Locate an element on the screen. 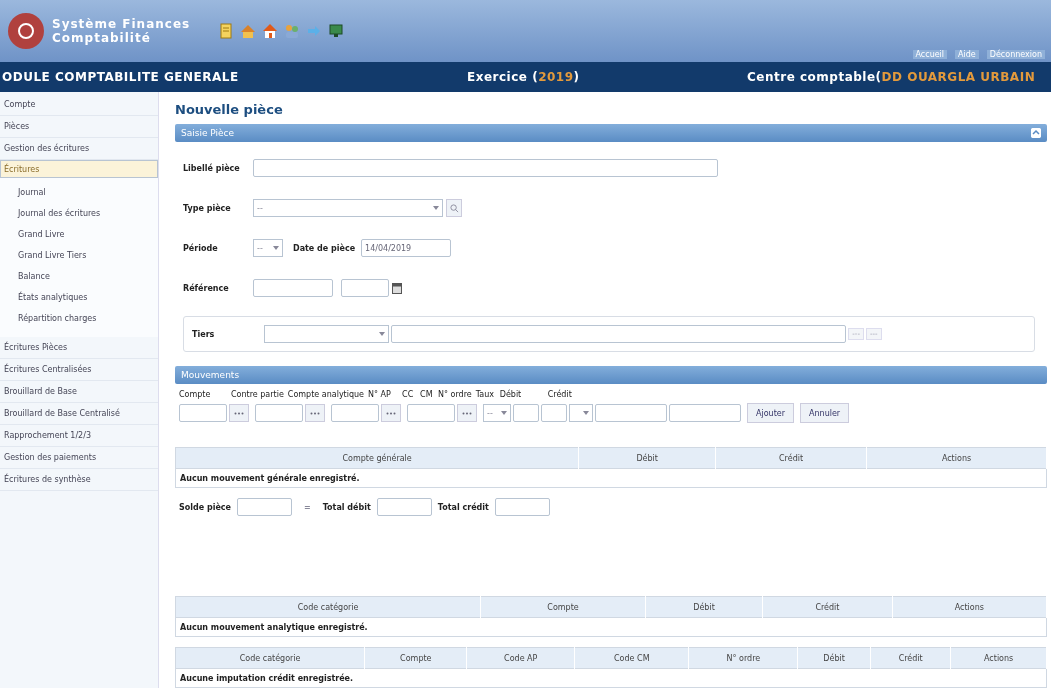 The image size is (1051, 693). sidebar-item: Pièces is located at coordinates (79, 127).